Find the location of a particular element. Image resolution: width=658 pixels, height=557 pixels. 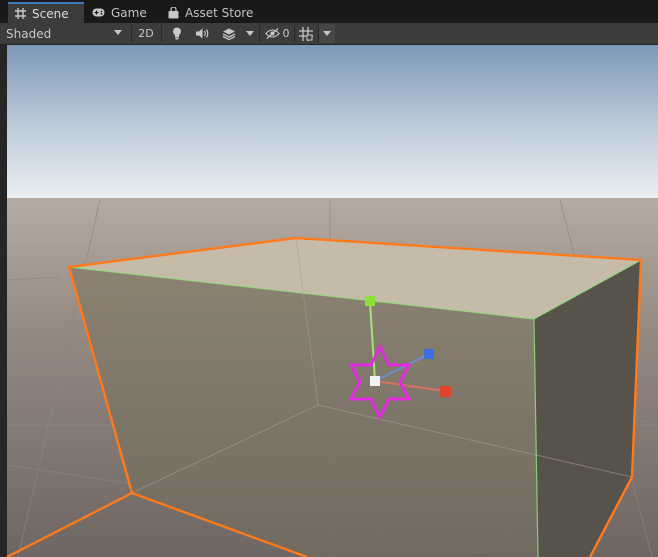

effects-toggle is located at coordinates (229, 33).